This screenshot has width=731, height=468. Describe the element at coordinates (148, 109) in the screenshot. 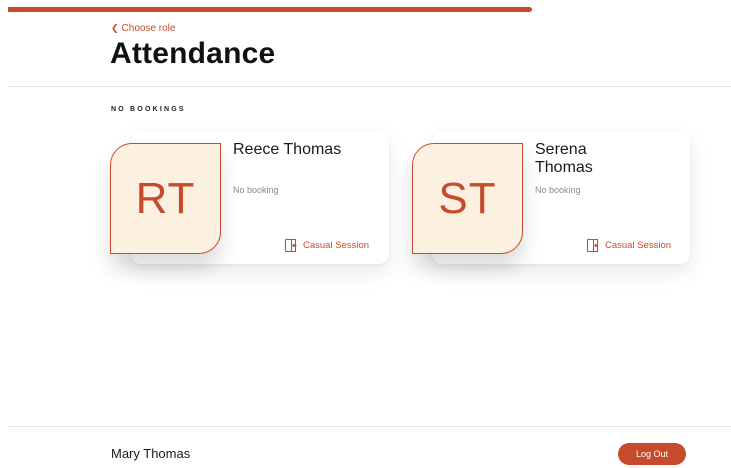

I see `section-label: NO BOOKINGS` at that location.